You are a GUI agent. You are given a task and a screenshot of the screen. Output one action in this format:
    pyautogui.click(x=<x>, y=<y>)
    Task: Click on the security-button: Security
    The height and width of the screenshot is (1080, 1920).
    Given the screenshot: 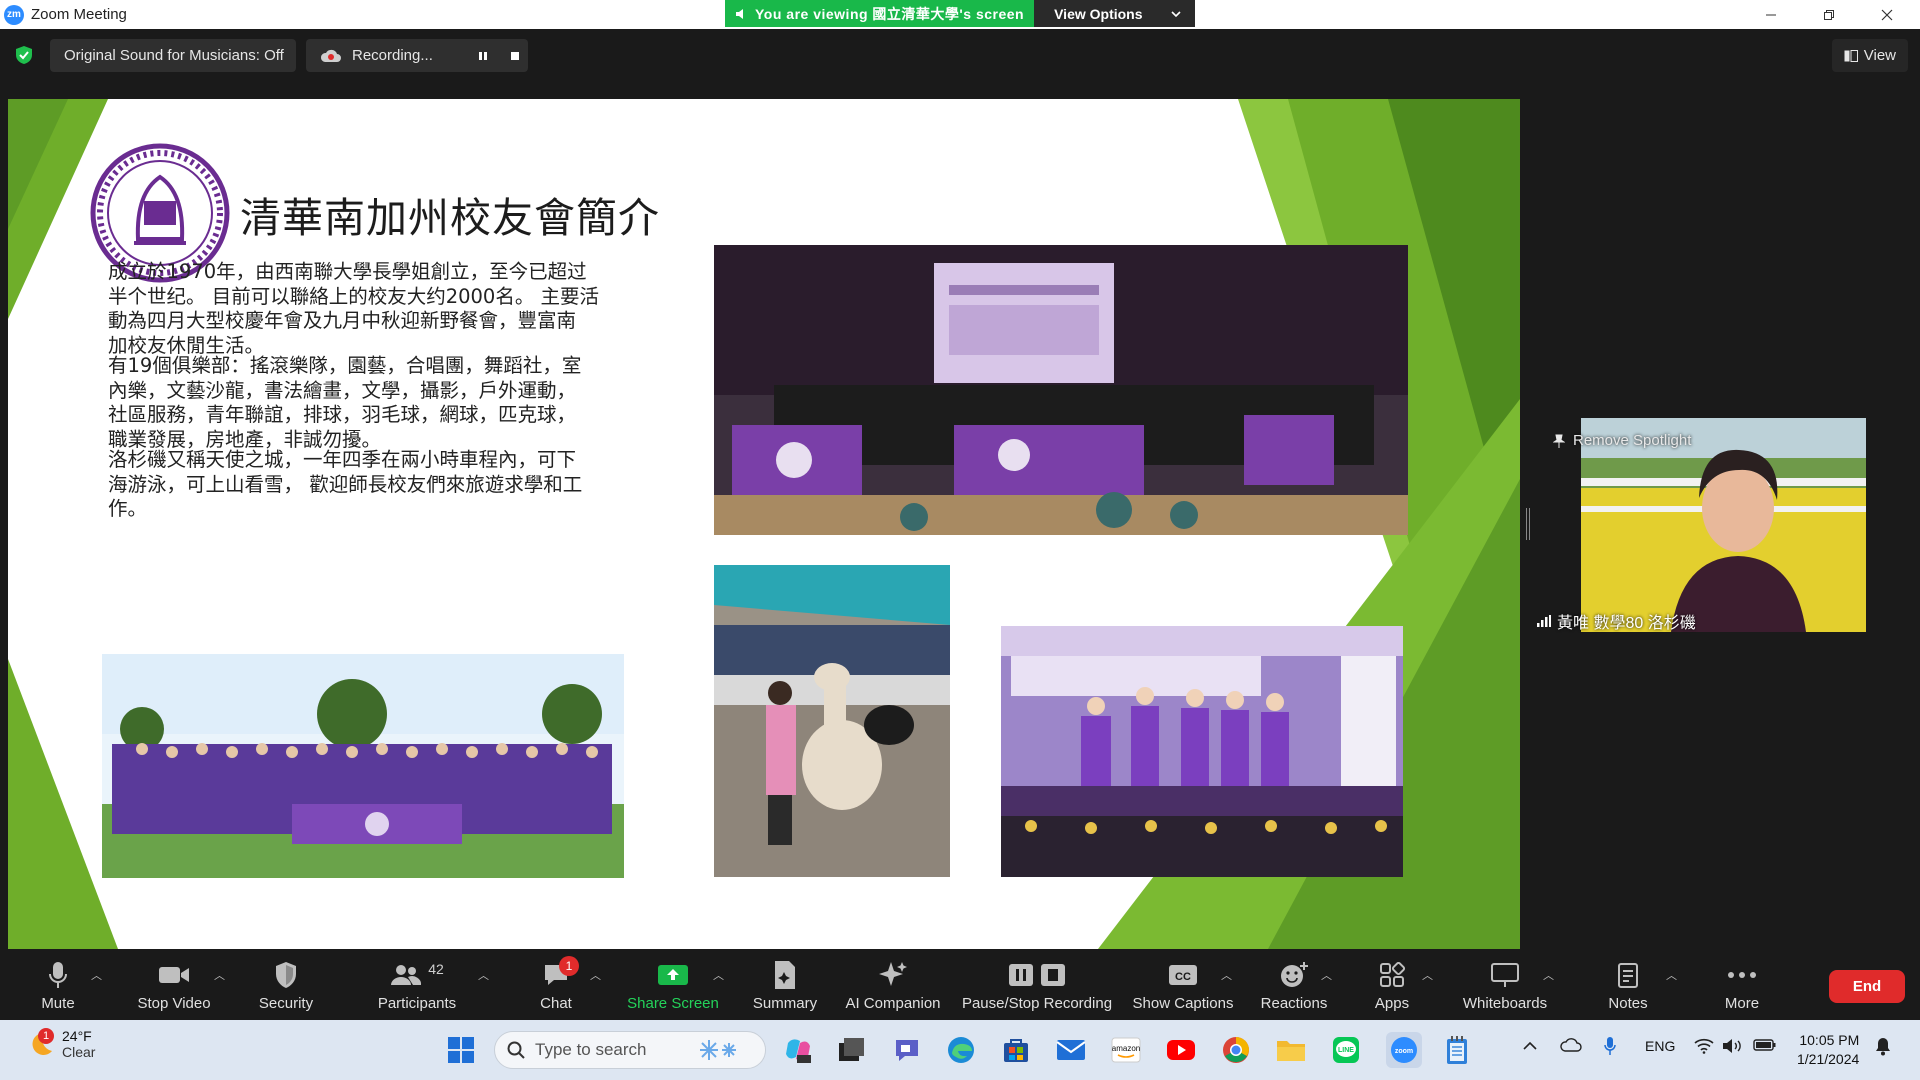 What is the action you would take?
    pyautogui.click(x=286, y=984)
    